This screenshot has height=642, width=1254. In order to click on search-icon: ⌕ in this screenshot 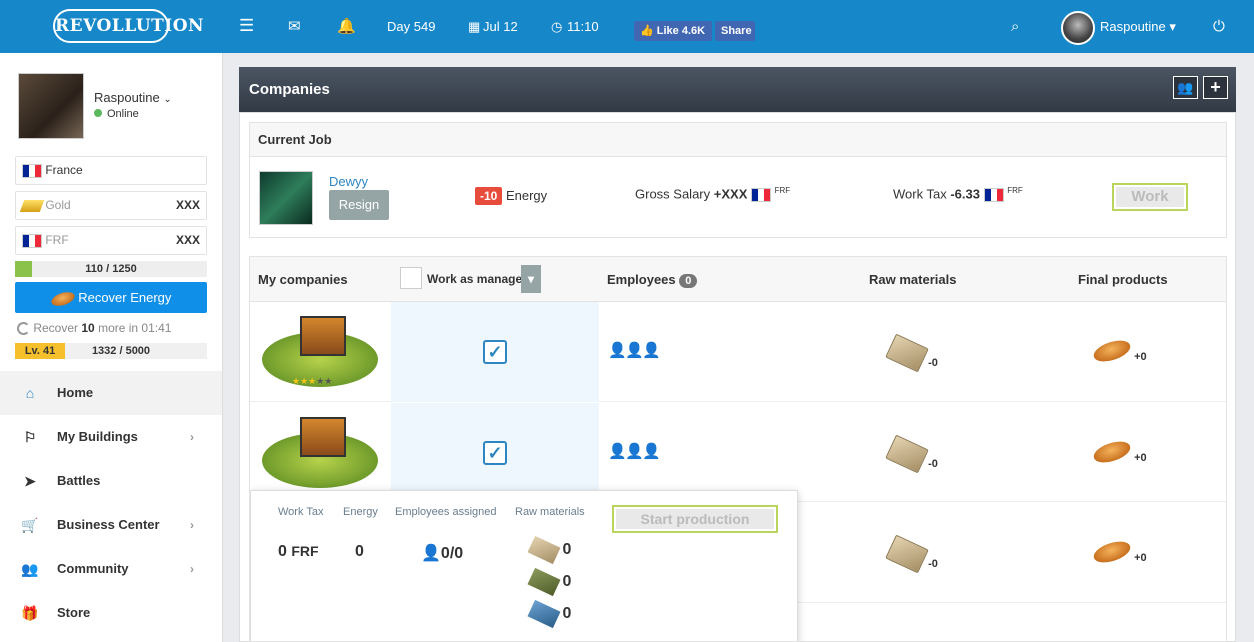, I will do `click(1015, 27)`.